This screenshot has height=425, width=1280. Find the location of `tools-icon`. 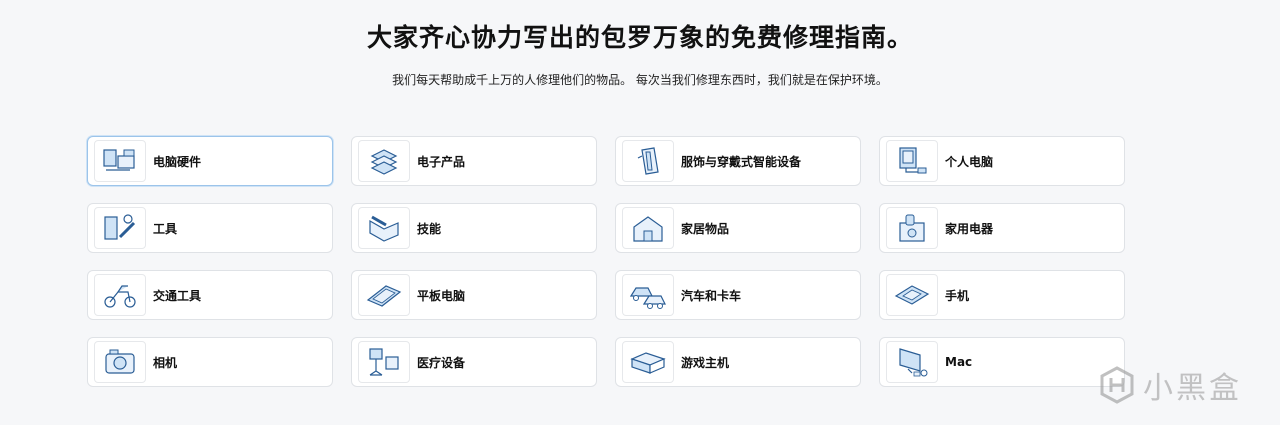

tools-icon is located at coordinates (120, 227).